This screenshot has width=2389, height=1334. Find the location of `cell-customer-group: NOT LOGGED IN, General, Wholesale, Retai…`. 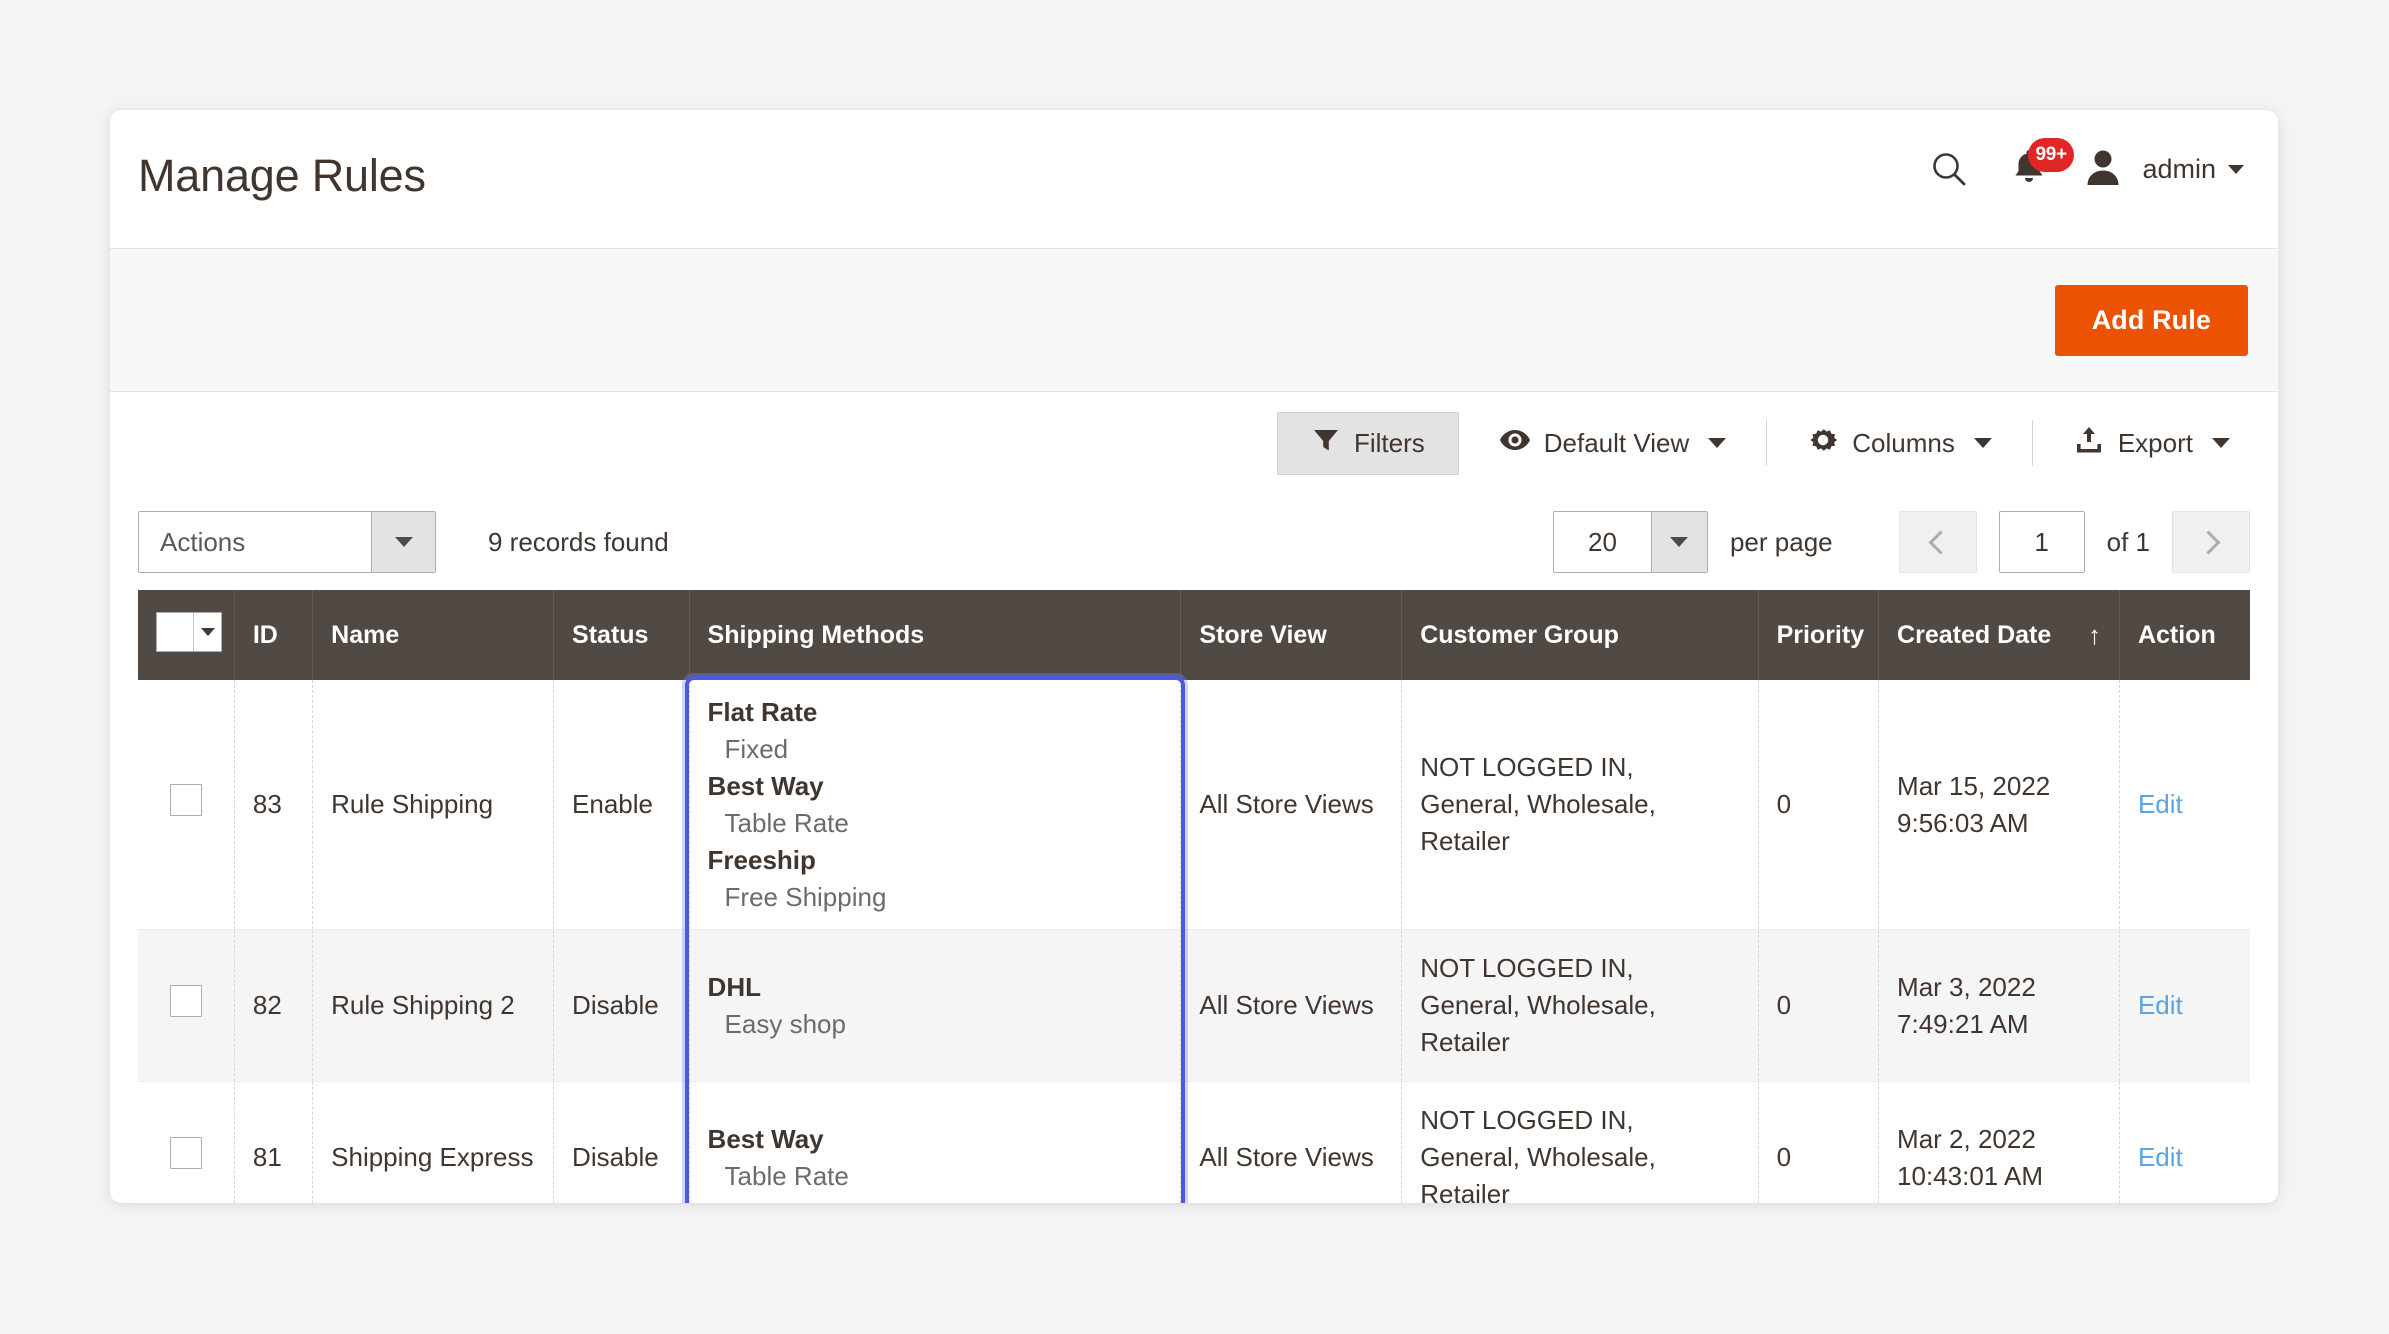

cell-customer-group: NOT LOGGED IN, General, Wholesale, Retai… is located at coordinates (1580, 805).